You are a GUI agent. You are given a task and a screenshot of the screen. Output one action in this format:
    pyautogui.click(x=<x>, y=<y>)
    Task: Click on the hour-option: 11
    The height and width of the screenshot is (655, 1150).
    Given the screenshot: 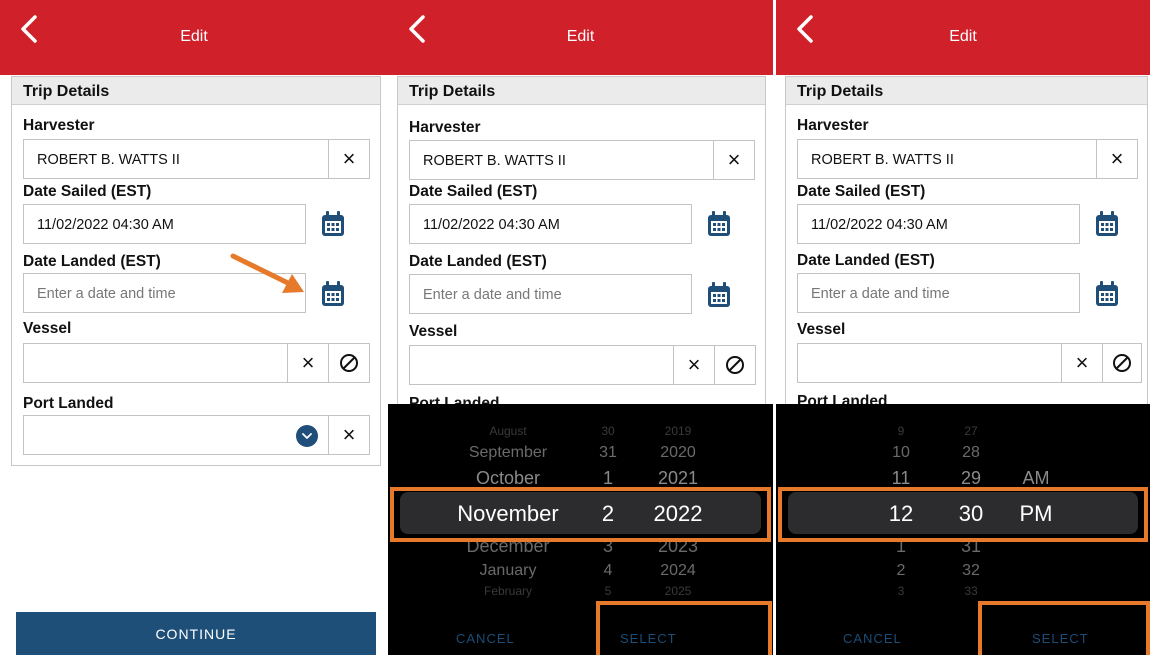 What is the action you would take?
    pyautogui.click(x=901, y=478)
    